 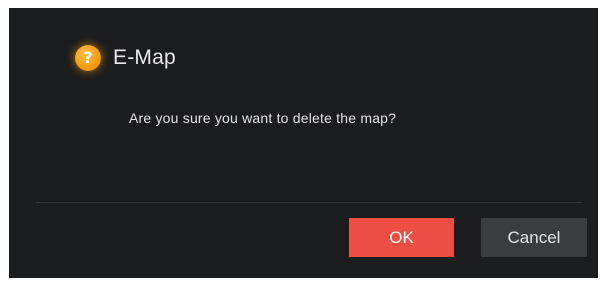 I want to click on dialog-message: Are you sure you want to delete the map?, so click(x=263, y=118).